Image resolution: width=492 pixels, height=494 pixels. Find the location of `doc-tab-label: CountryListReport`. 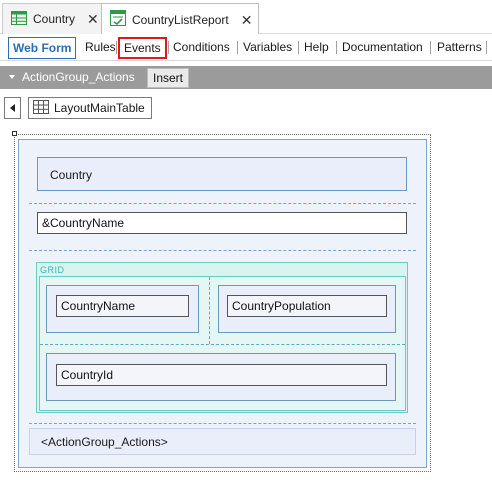

doc-tab-label: CountryListReport is located at coordinates (180, 19).